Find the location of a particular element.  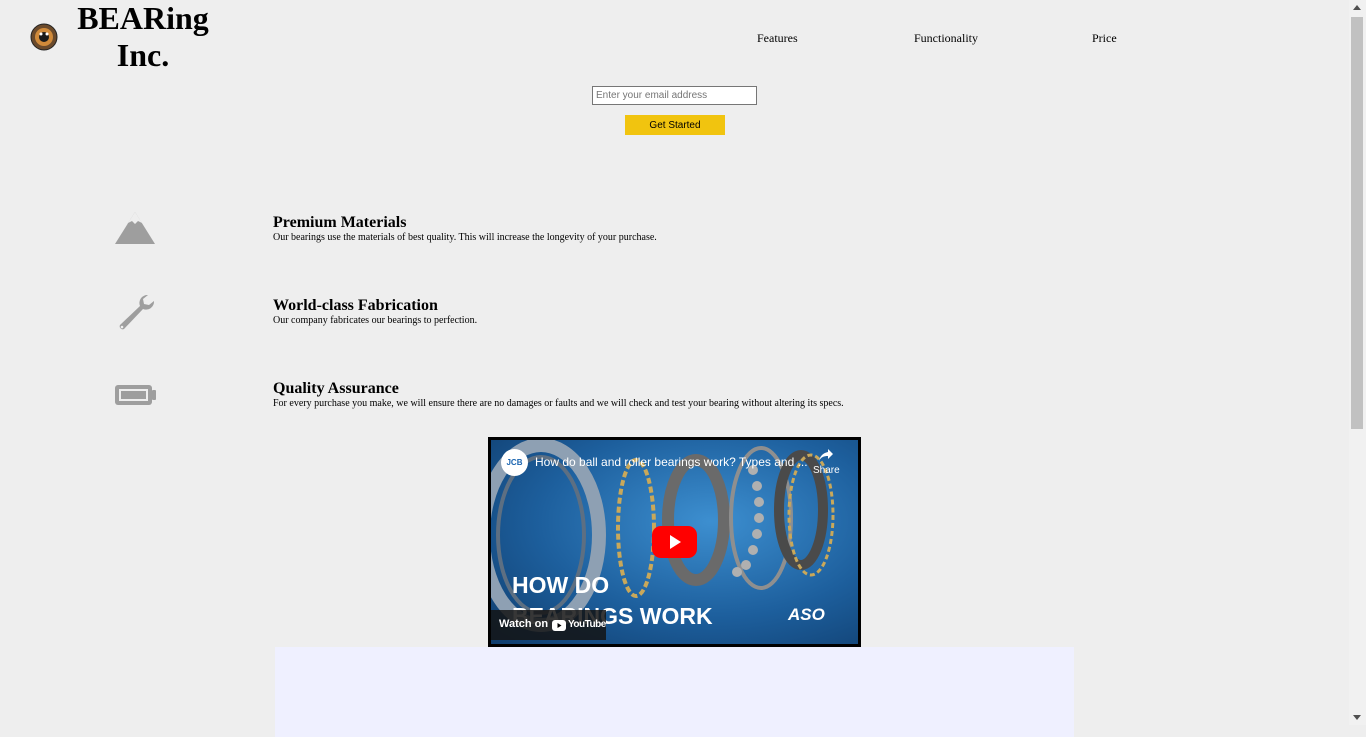

nav-link-functionality-label: Functionality is located at coordinates (946, 38).